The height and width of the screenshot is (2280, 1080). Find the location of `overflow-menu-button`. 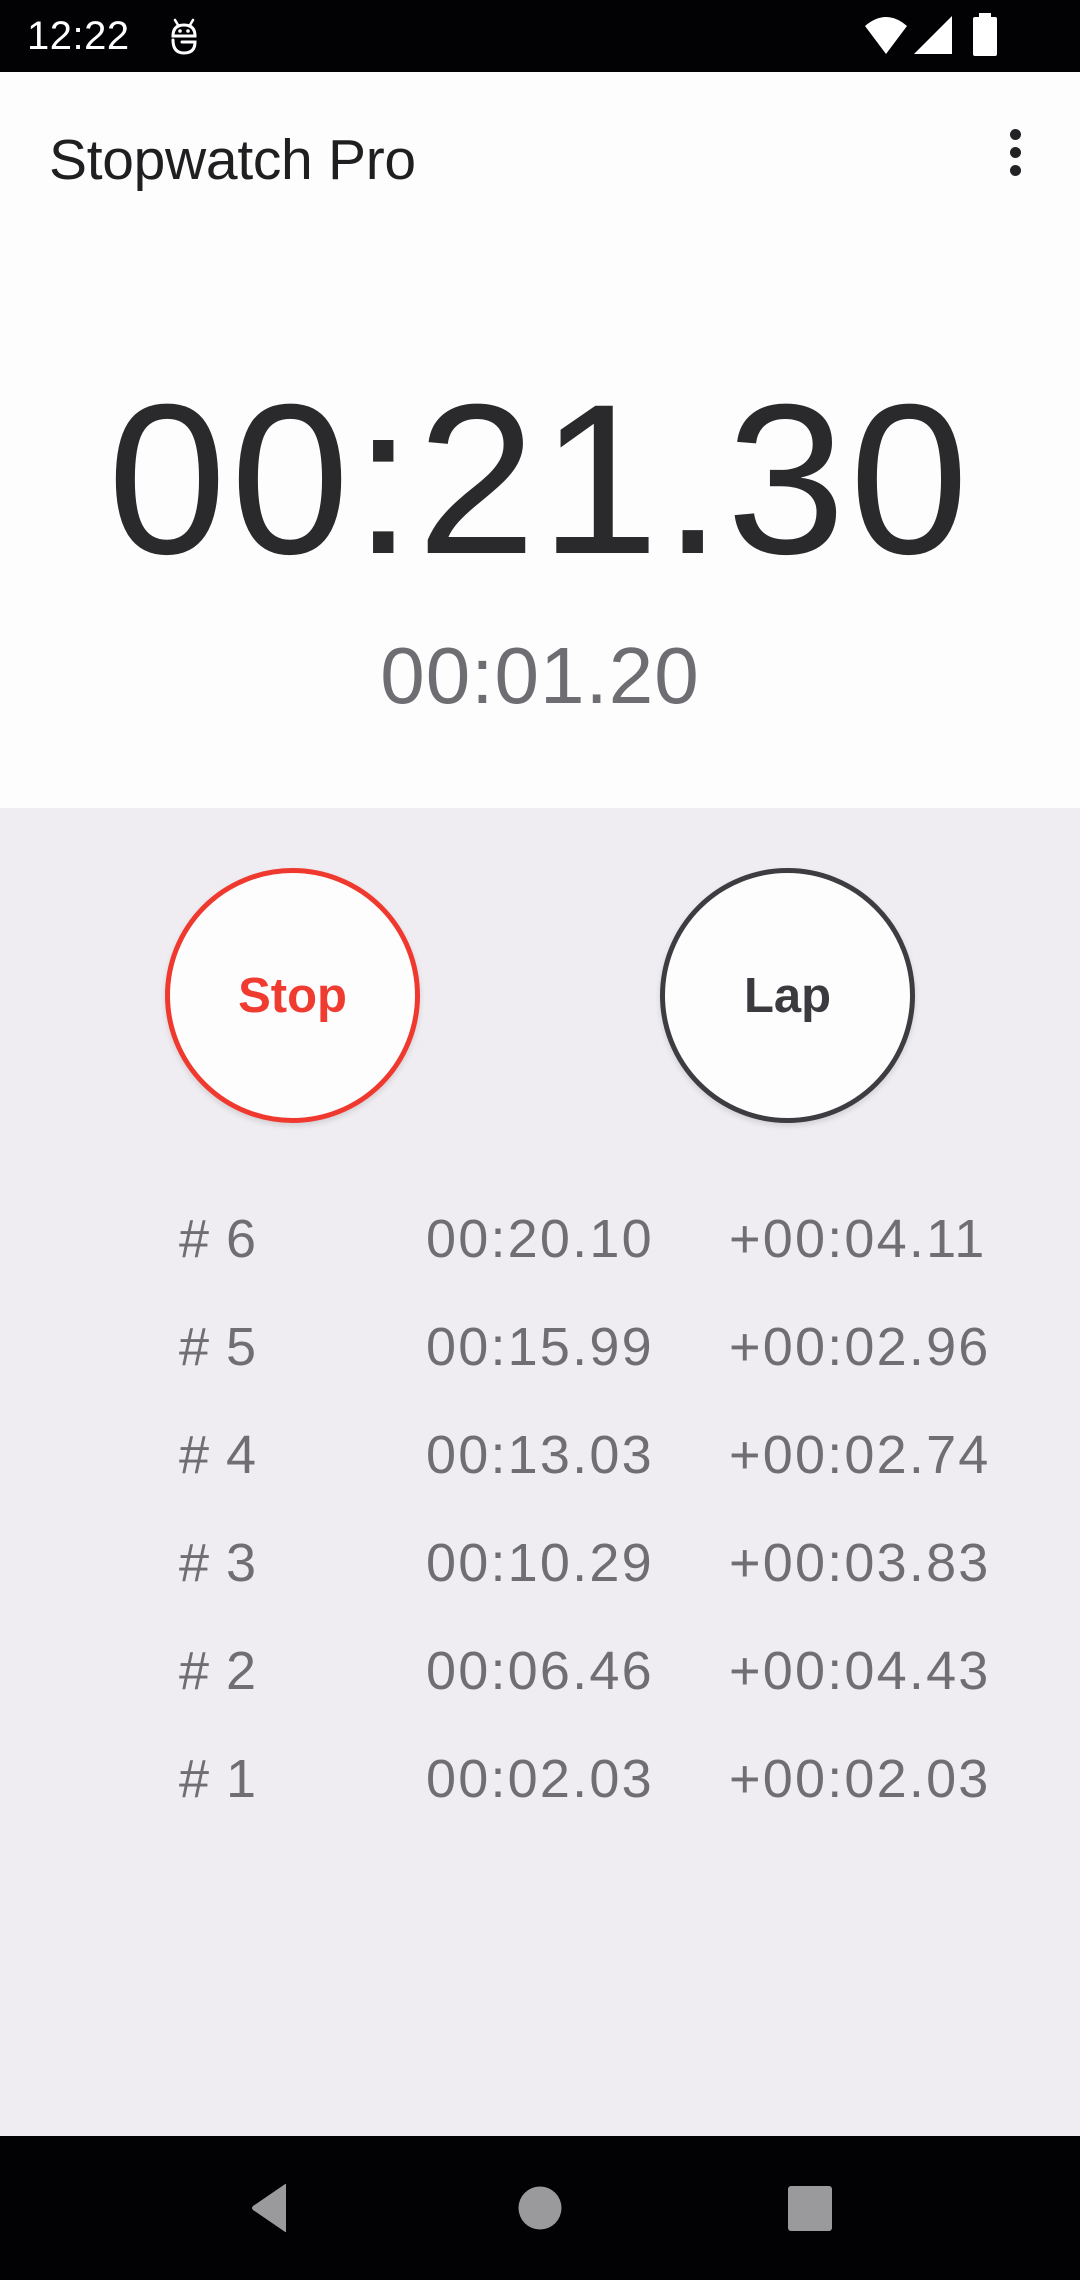

overflow-menu-button is located at coordinates (1015, 152).